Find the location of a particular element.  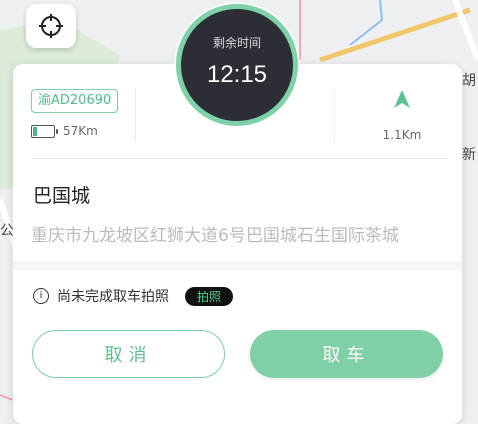

distance-value: 1.1Km is located at coordinates (402, 135).